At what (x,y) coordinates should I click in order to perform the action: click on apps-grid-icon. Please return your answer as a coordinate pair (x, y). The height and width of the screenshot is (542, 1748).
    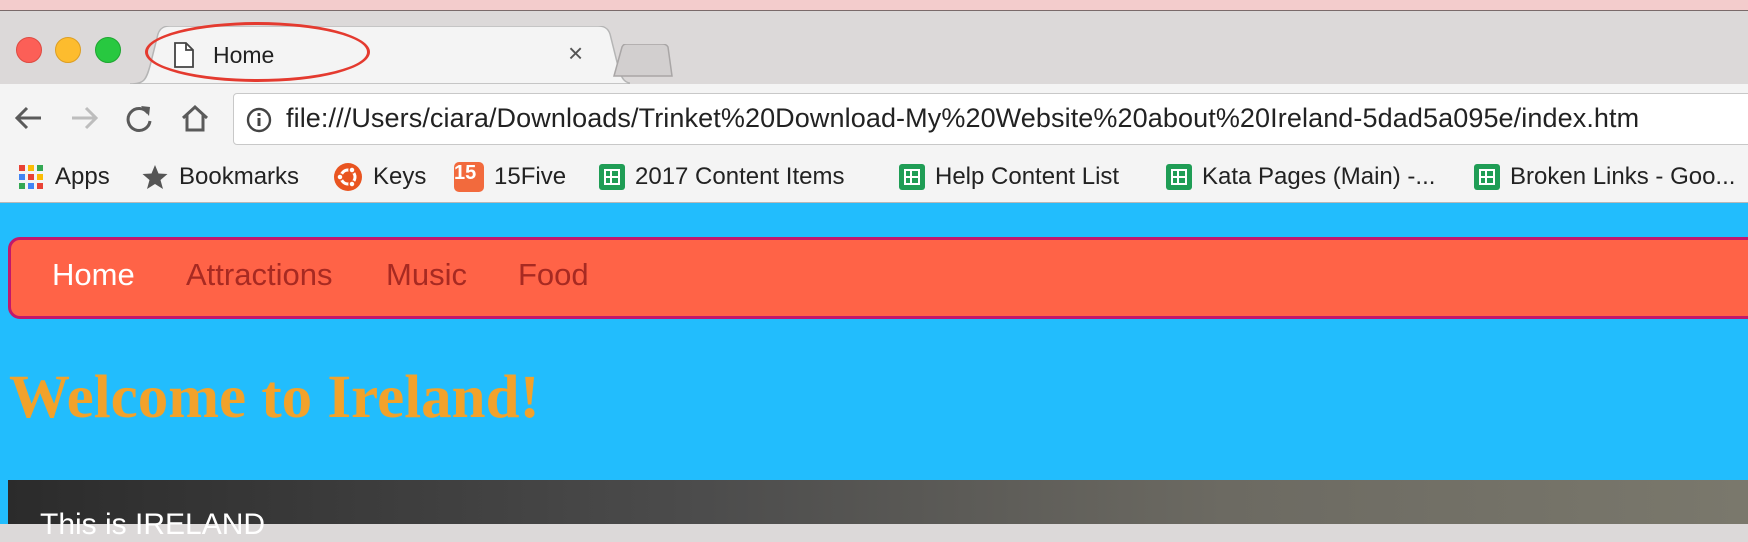
    Looking at the image, I should click on (31, 177).